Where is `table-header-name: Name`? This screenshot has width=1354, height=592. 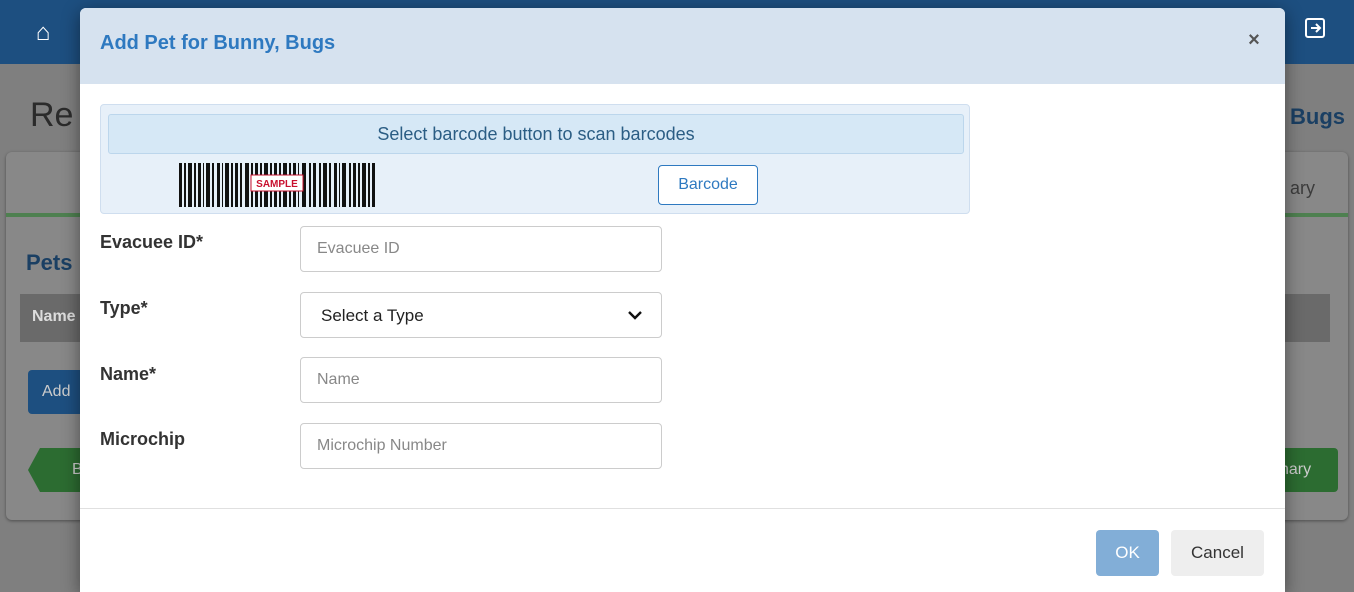
table-header-name: Name is located at coordinates (54, 316).